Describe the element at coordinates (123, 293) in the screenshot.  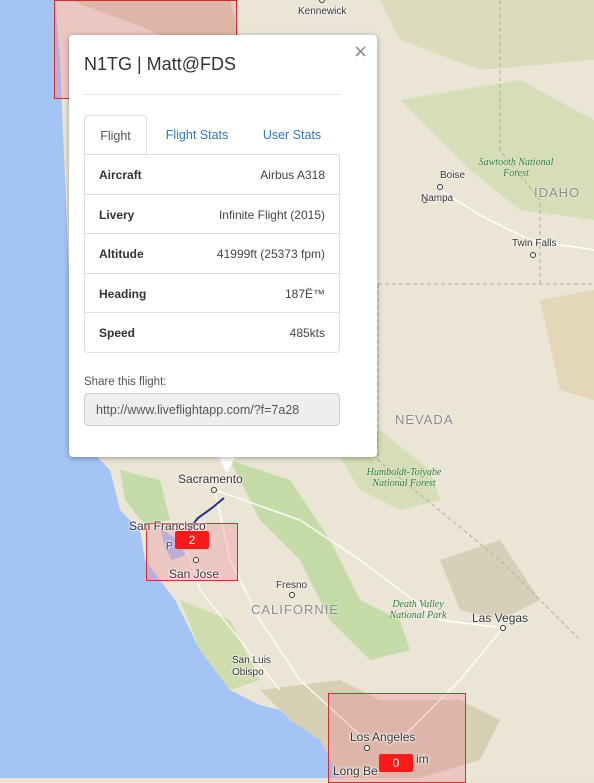
I see `row-key: Heading` at that location.